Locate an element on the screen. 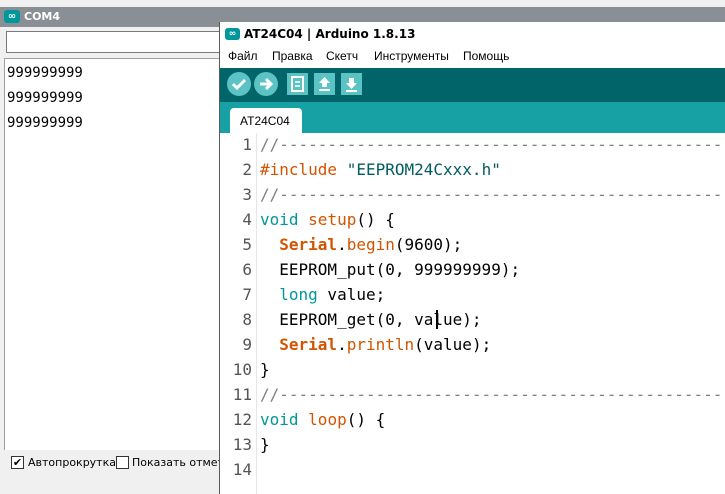 This screenshot has height=494, width=725. function-loop: loop is located at coordinates (327, 419).